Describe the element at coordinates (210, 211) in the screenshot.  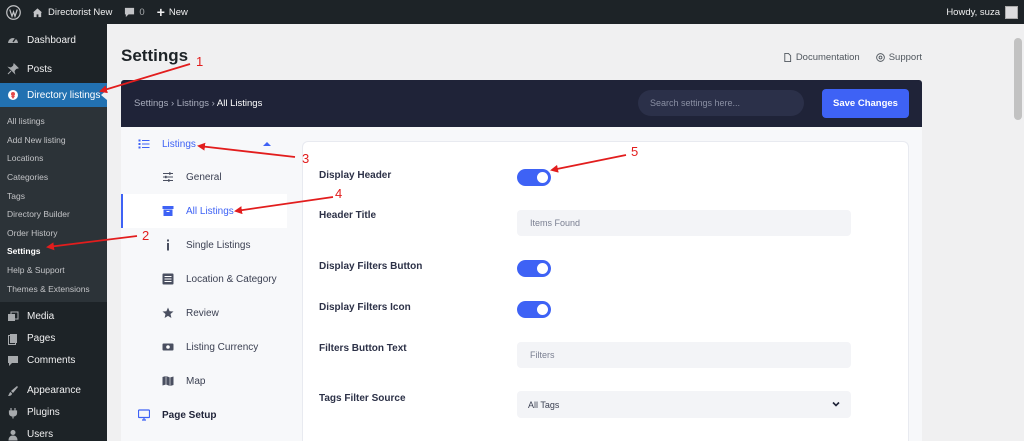
I see `nav-label: All Listings` at that location.